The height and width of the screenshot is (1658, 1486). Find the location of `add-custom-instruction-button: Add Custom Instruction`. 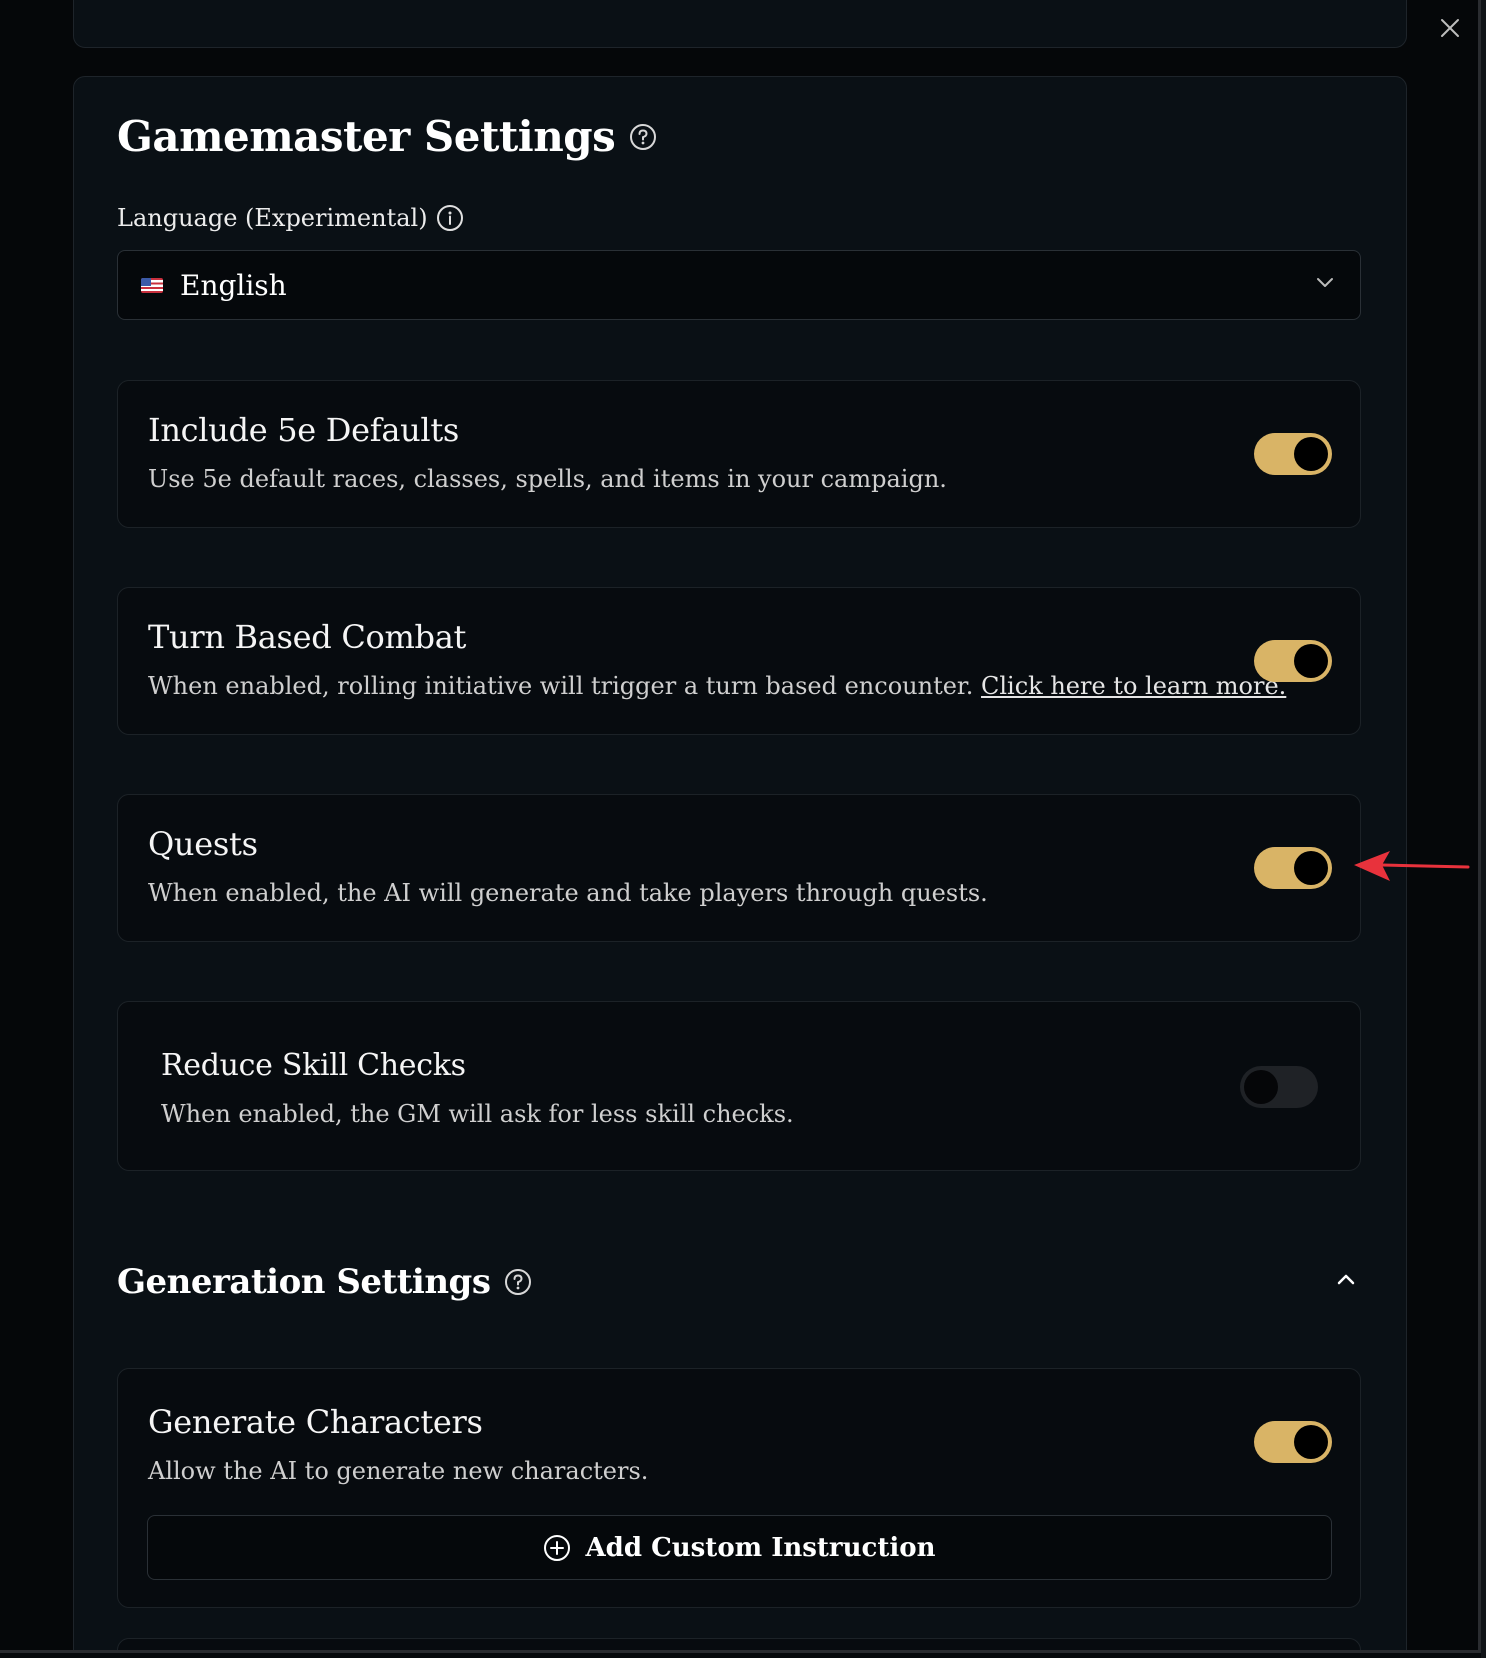

add-custom-instruction-button: Add Custom Instruction is located at coordinates (739, 1547).